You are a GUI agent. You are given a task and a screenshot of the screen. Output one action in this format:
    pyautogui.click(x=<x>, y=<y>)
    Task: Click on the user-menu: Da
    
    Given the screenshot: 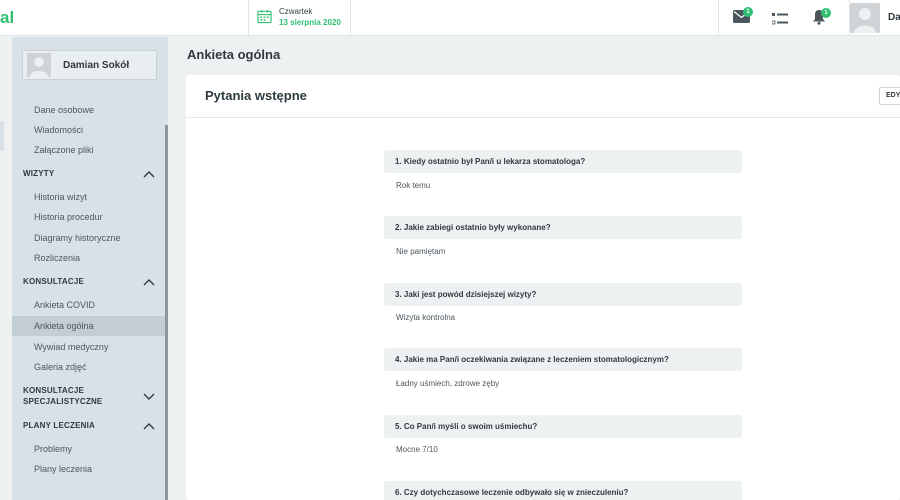 What is the action you would take?
    pyautogui.click(x=874, y=18)
    